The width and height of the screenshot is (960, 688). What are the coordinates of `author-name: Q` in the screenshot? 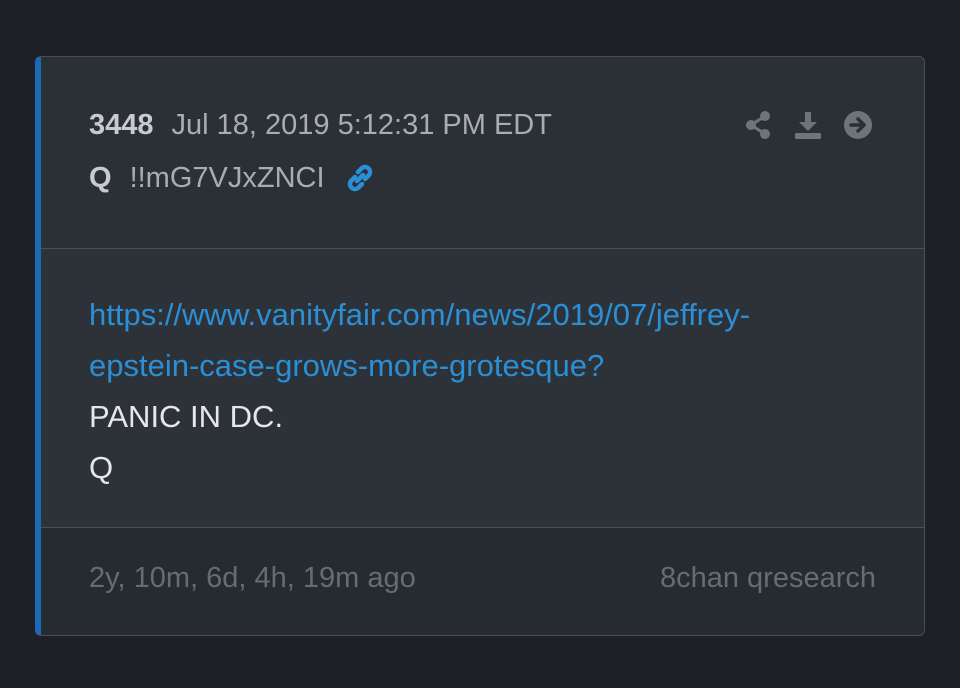 It's located at (100, 177).